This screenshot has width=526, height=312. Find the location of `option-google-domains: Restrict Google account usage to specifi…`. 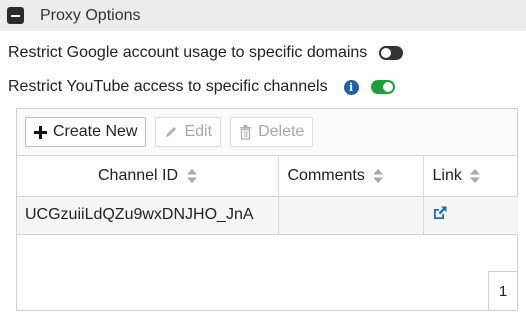

option-google-domains: Restrict Google account usage to specifi… is located at coordinates (206, 53).